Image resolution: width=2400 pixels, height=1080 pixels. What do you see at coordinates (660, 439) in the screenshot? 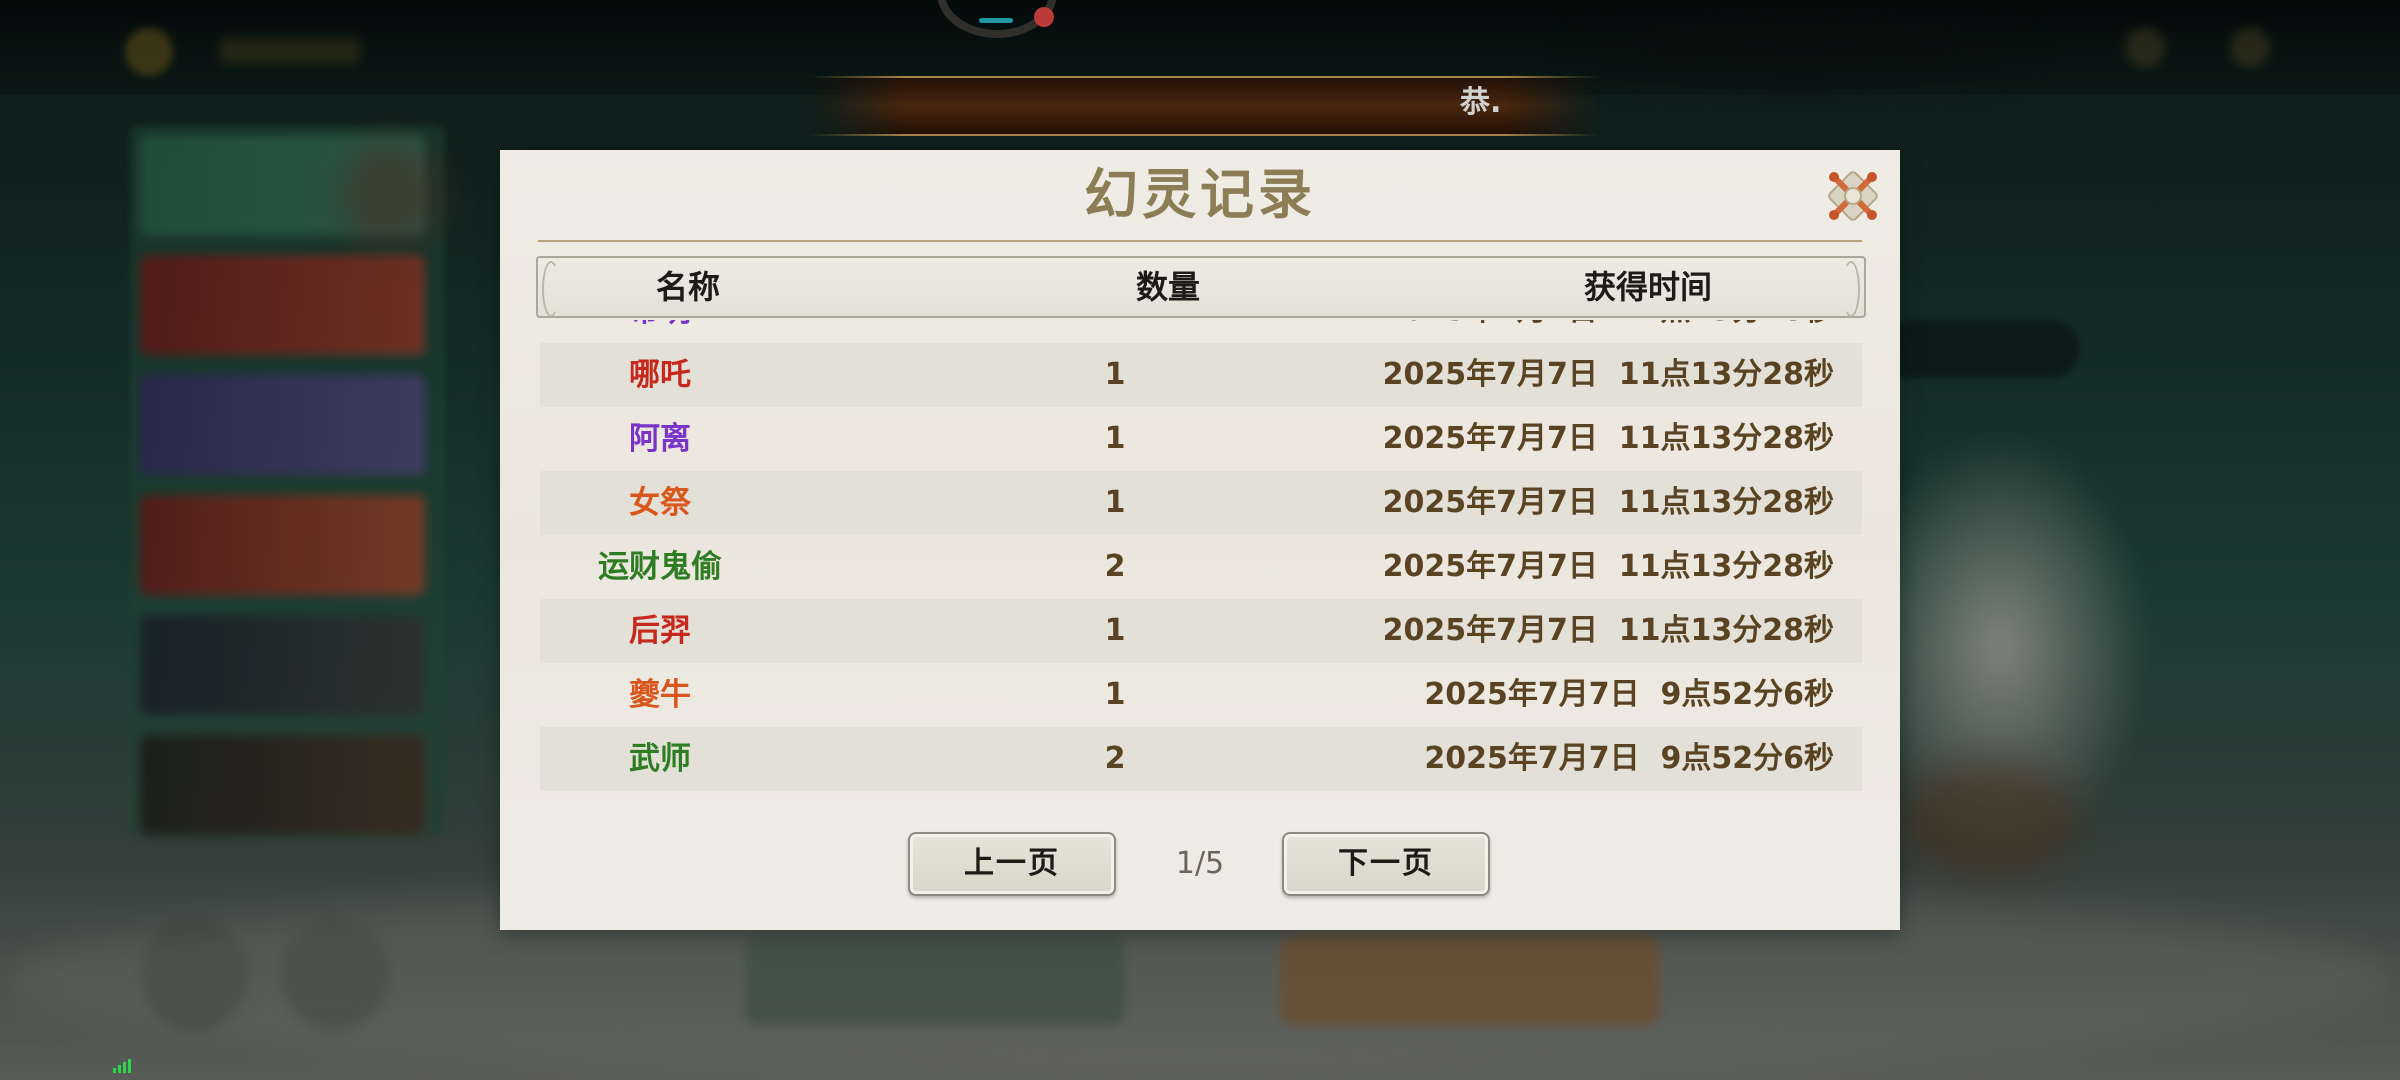
I see `row-name: 阿离` at bounding box center [660, 439].